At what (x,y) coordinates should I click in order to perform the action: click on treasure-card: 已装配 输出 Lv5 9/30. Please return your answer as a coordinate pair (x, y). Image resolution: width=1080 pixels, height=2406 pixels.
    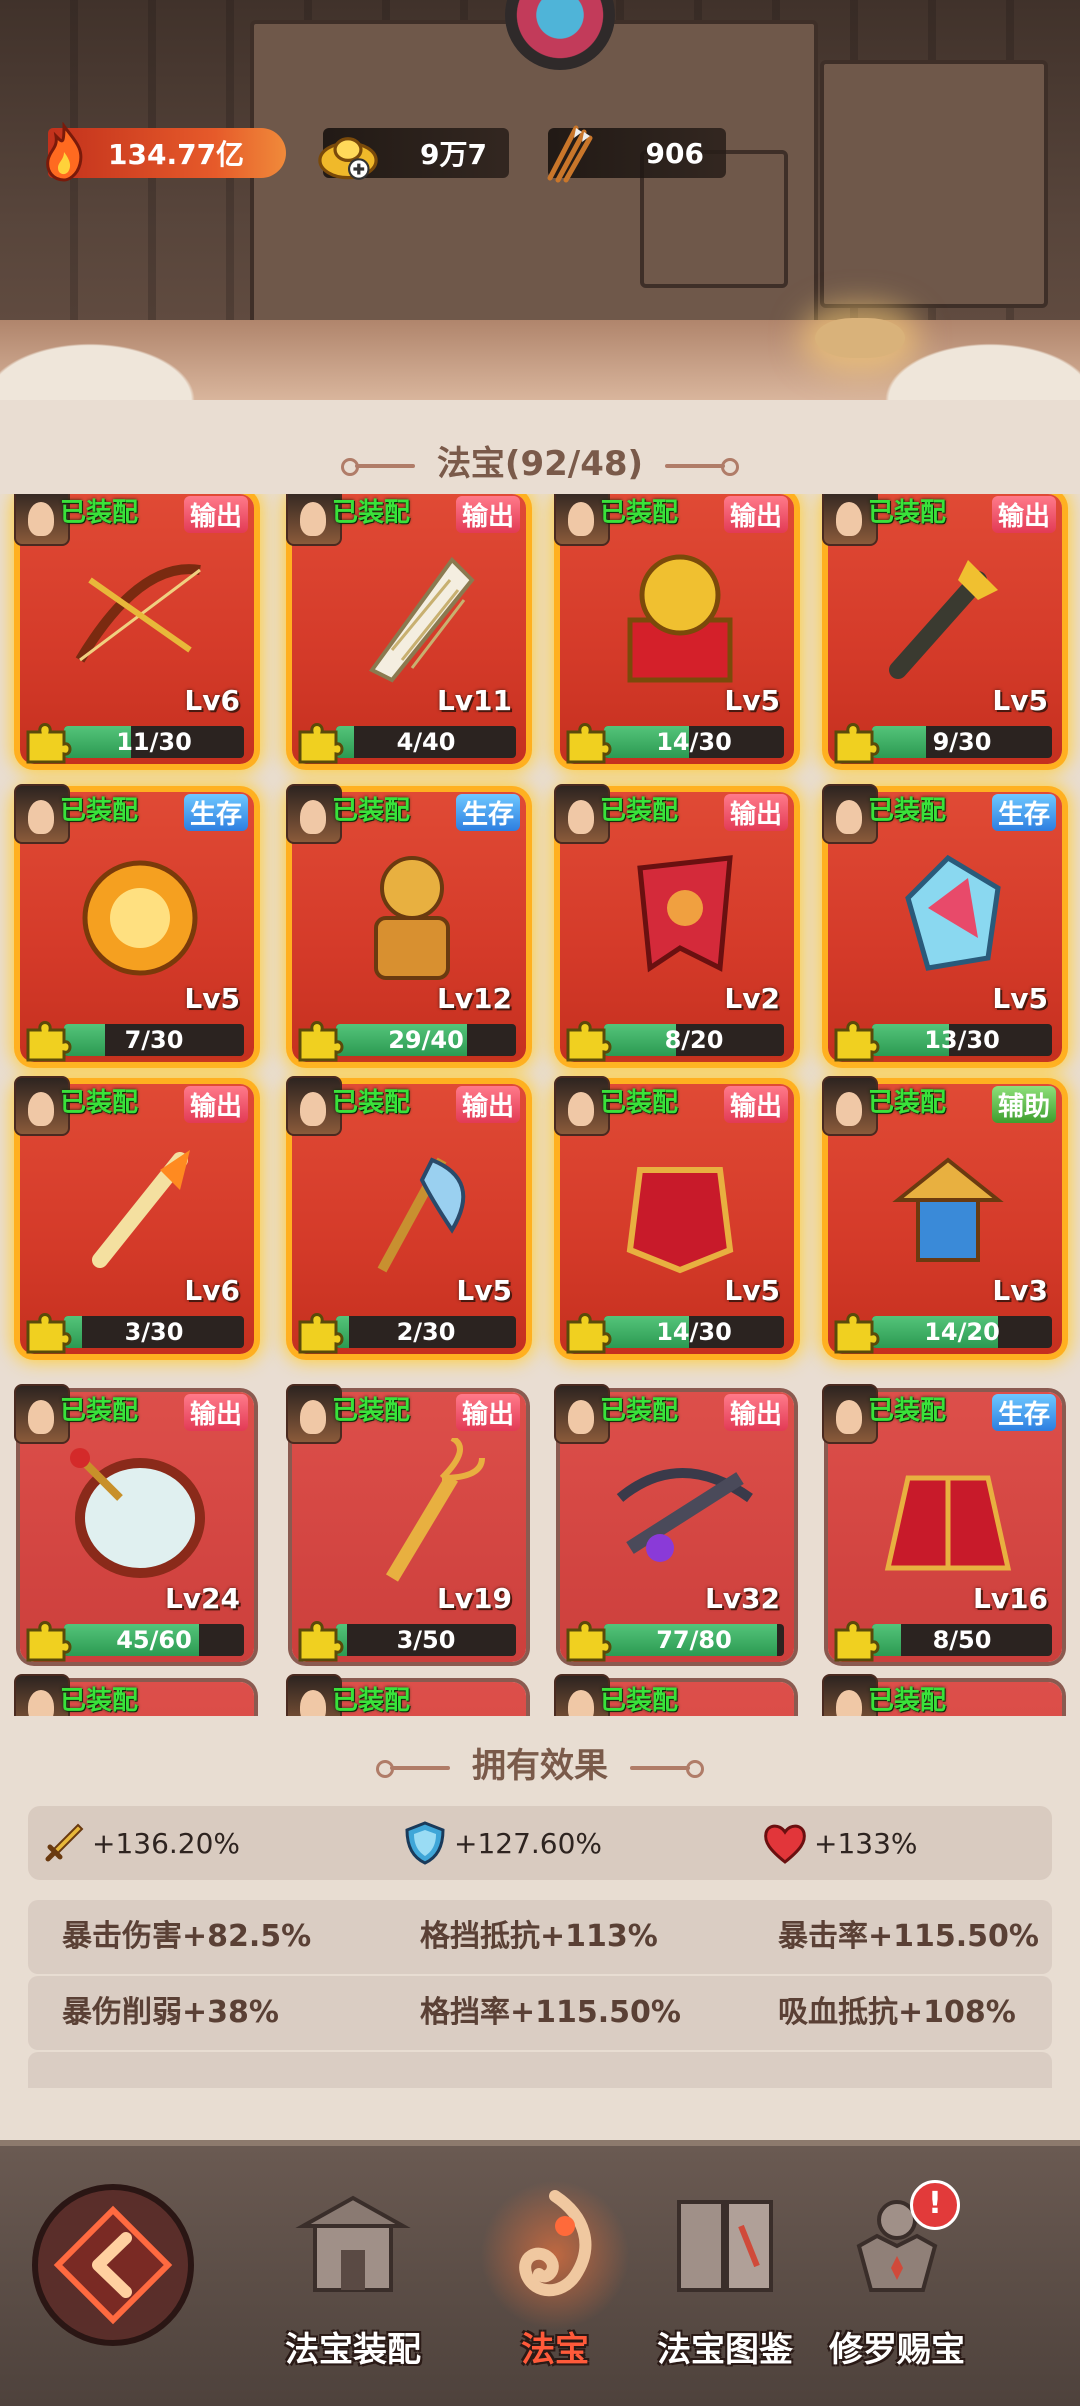
    Looking at the image, I should click on (942, 629).